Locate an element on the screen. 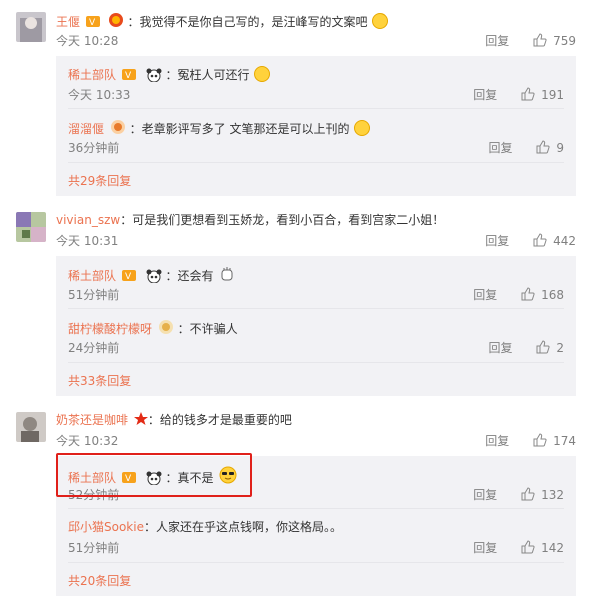 Image resolution: width=592 pixels, height=613 pixels. like-button: 759 is located at coordinates (554, 41).